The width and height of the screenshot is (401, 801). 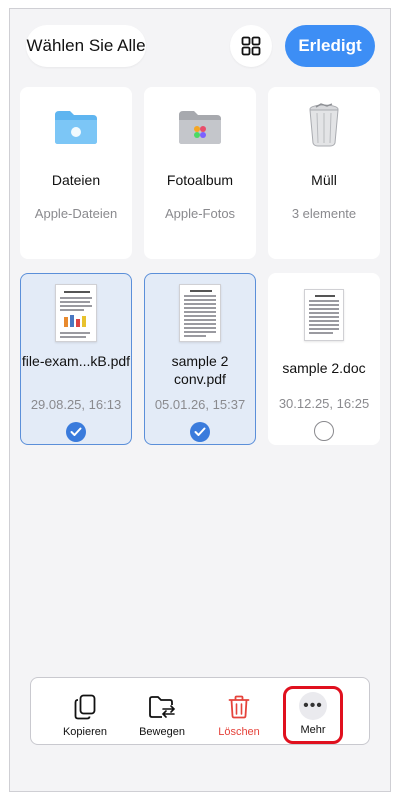 I want to click on trash-can-icon, so click(x=324, y=125).